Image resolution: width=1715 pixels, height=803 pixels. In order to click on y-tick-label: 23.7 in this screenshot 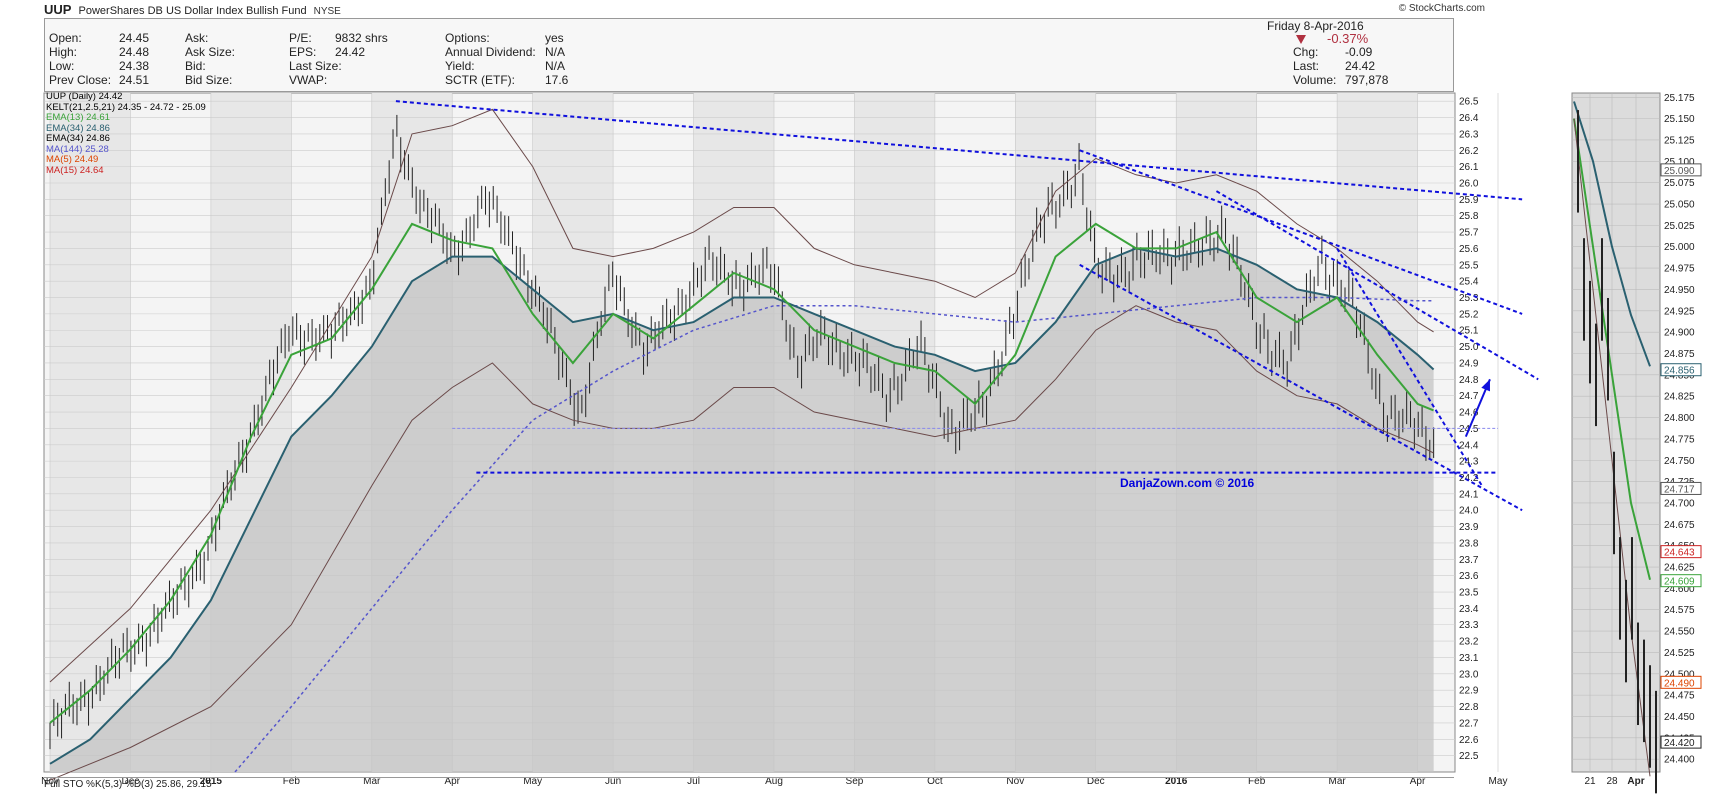, I will do `click(1469, 560)`.